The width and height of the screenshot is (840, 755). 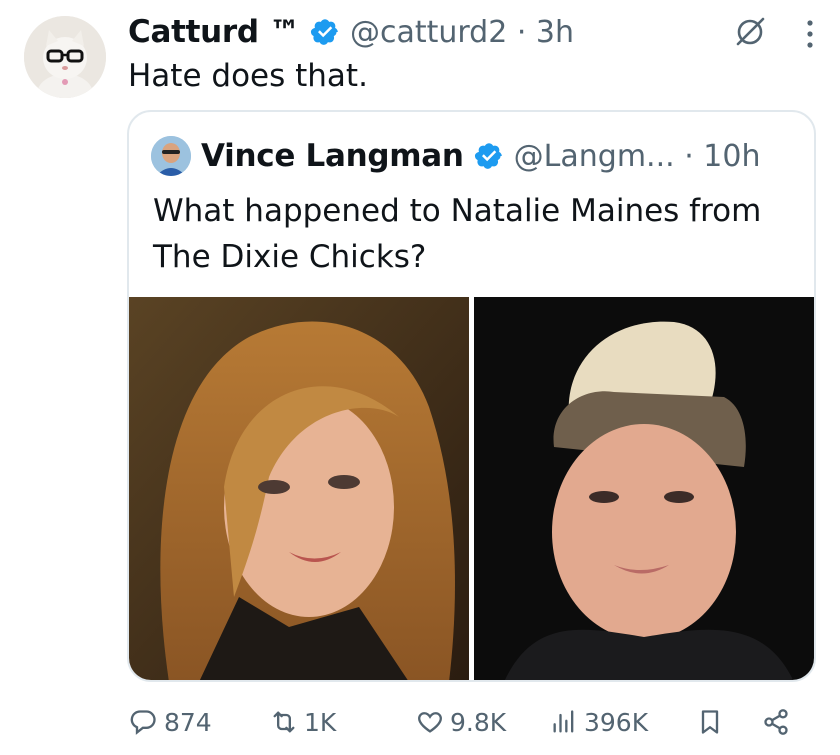 What do you see at coordinates (478, 722) in the screenshot?
I see `like-count: 9.8K` at bounding box center [478, 722].